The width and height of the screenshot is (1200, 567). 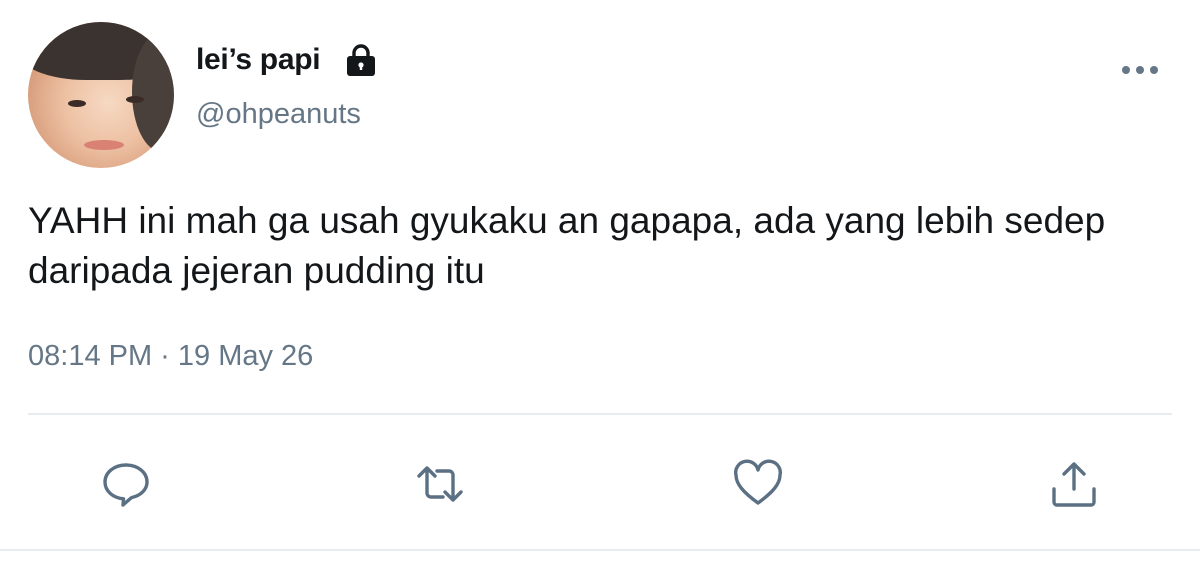 I want to click on like-button, so click(x=758, y=484).